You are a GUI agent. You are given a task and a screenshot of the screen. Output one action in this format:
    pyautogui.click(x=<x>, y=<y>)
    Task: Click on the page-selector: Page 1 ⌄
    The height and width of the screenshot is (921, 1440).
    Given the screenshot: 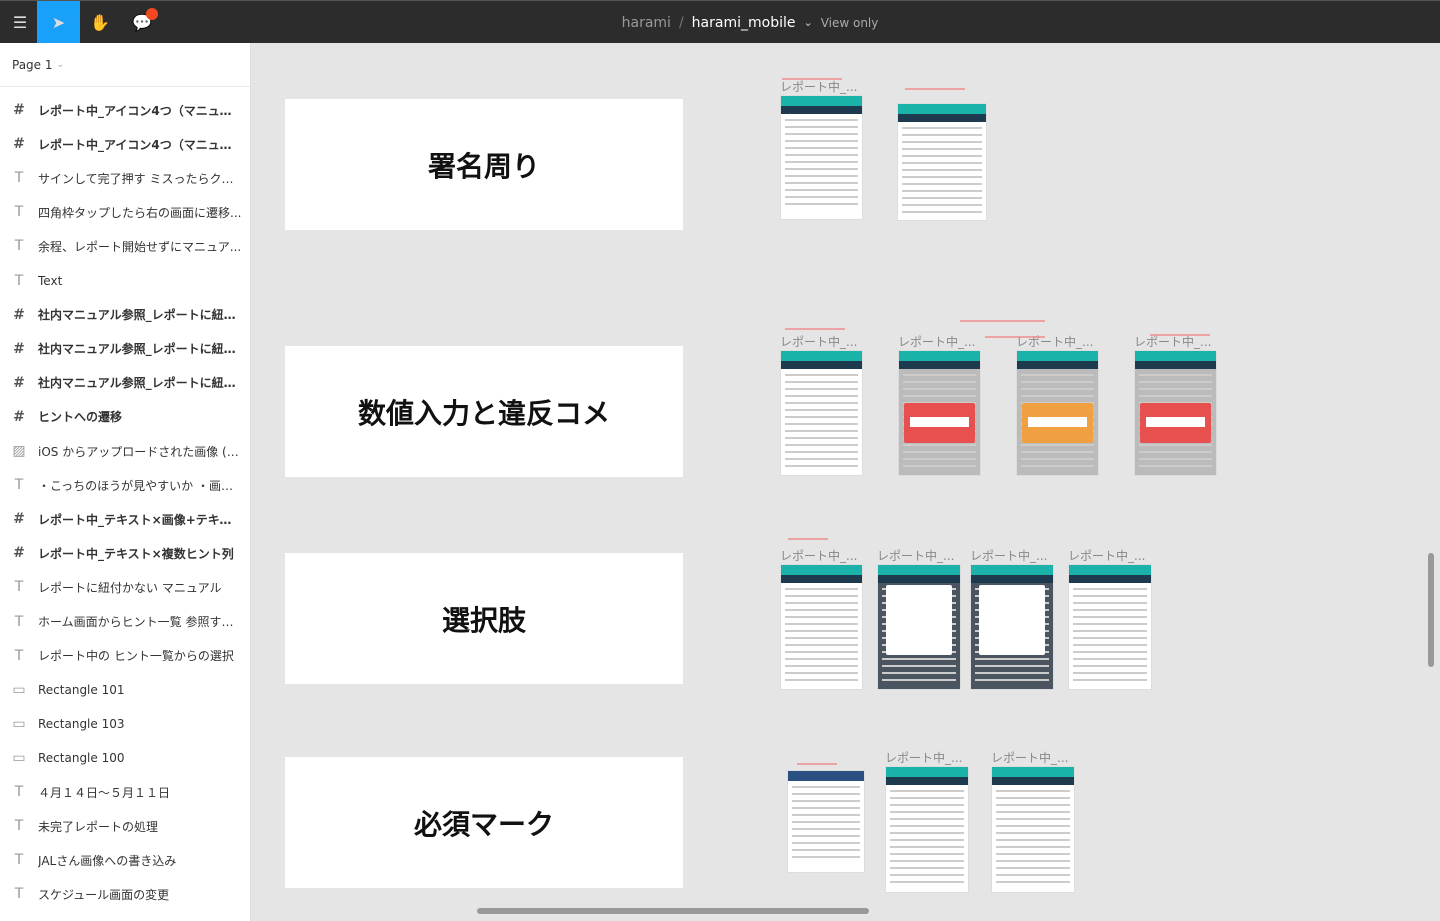 What is the action you would take?
    pyautogui.click(x=125, y=65)
    